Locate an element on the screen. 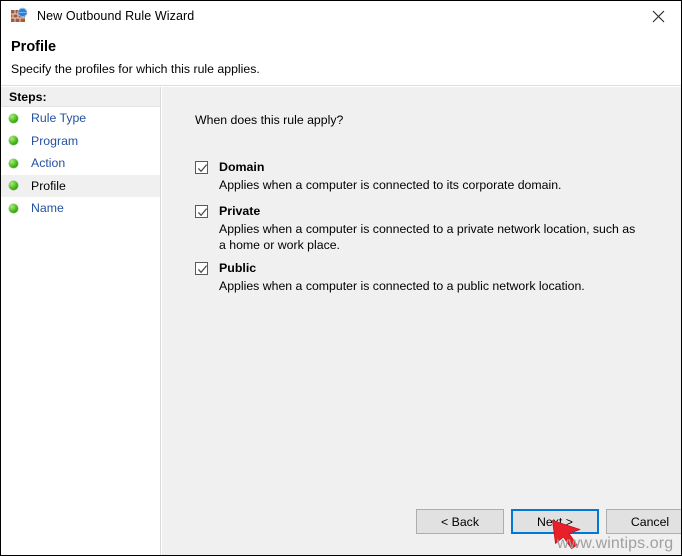 The width and height of the screenshot is (682, 556). sidebar-item-label: Name is located at coordinates (47, 208).